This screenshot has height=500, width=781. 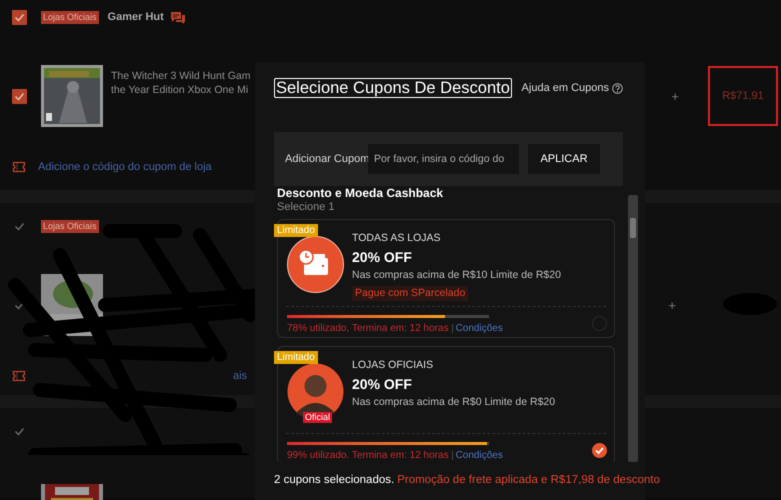 I want to click on coupon-condition: Nas compras acima de R$0 Limite de R$20, so click(x=454, y=402).